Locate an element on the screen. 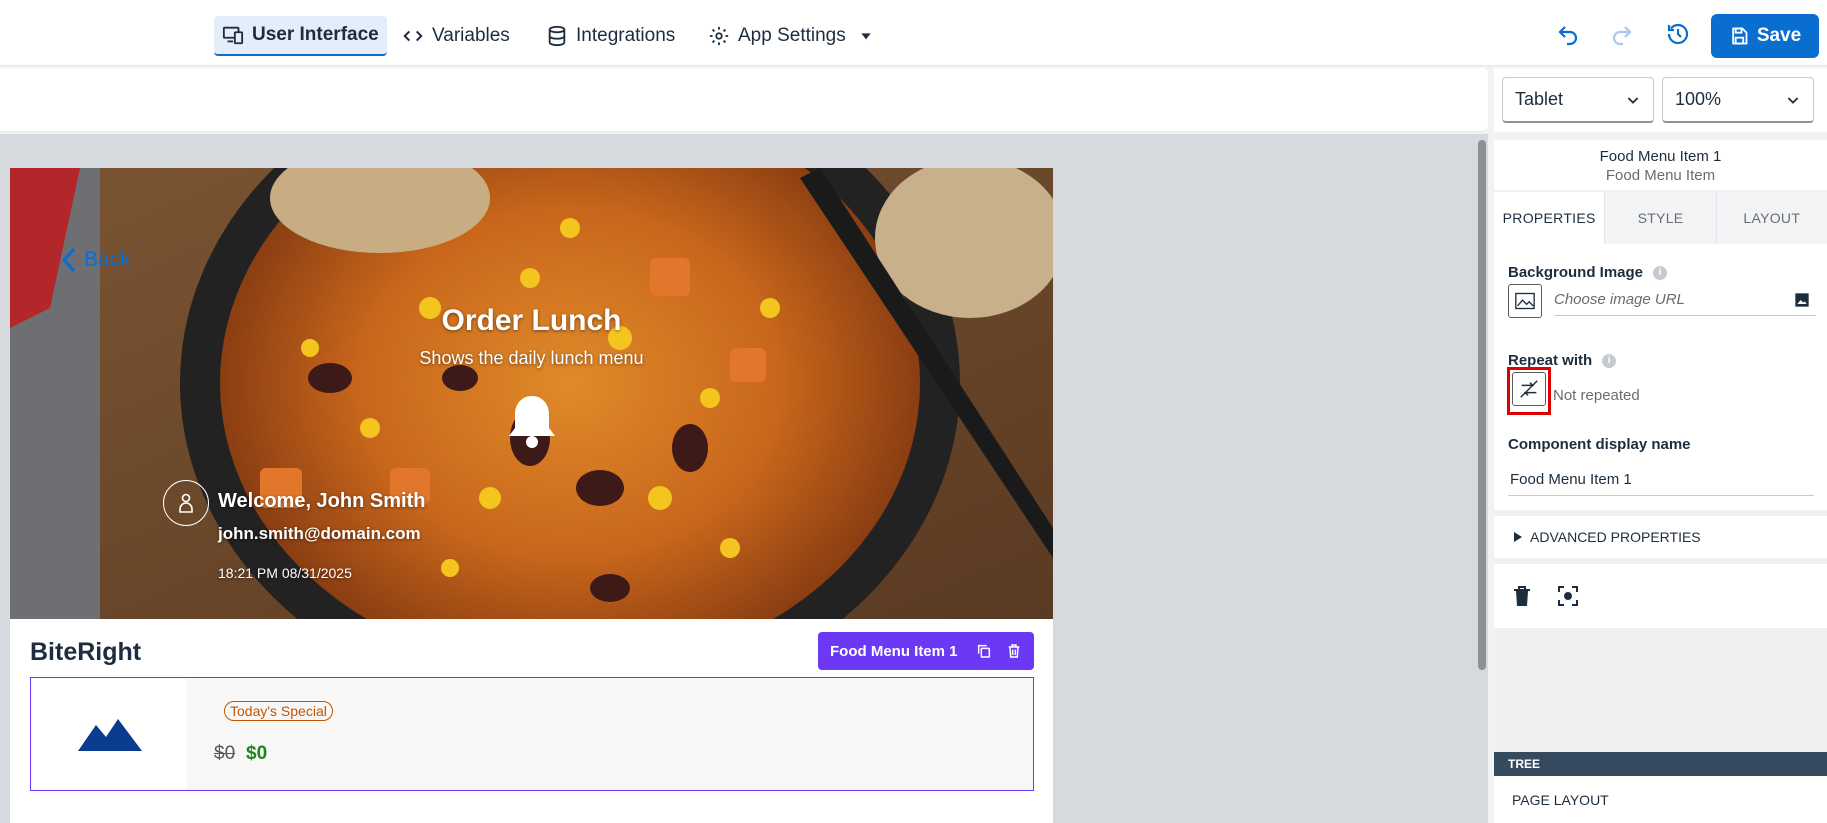  original-price: $0 is located at coordinates (225, 753).